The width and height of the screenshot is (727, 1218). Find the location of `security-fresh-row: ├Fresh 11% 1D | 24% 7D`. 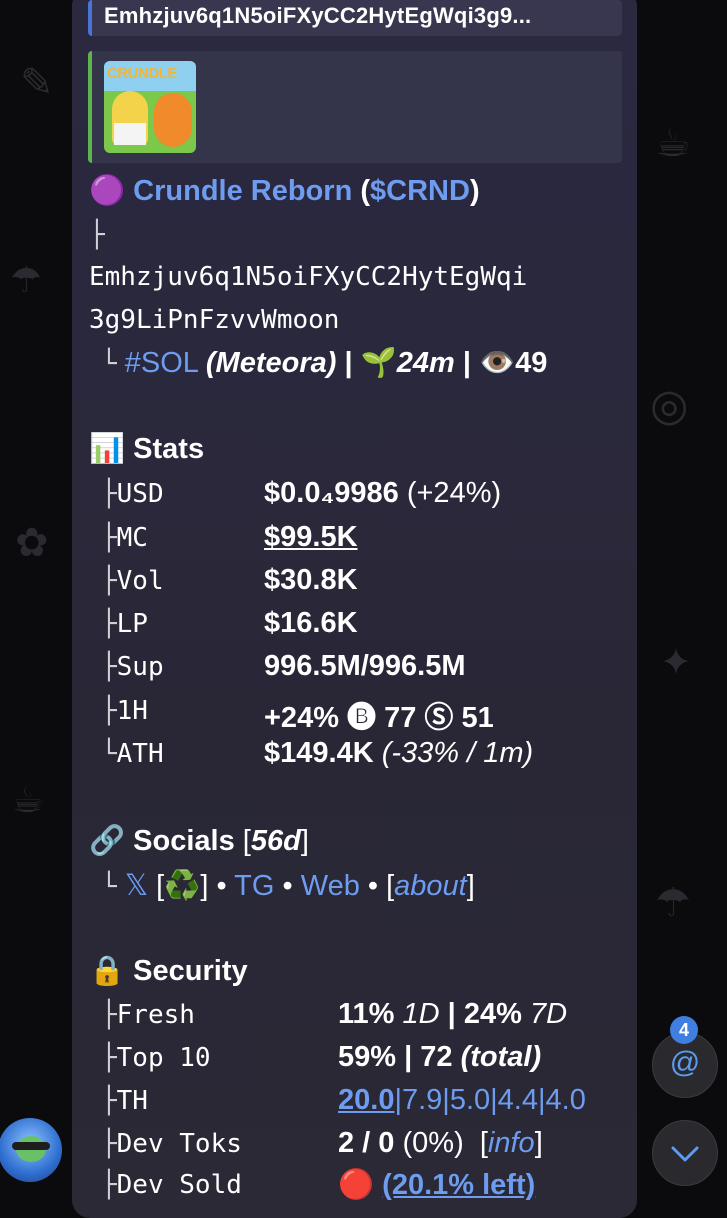

security-fresh-row: ├Fresh 11% 1D | 24% 7D is located at coordinates (359, 1014).